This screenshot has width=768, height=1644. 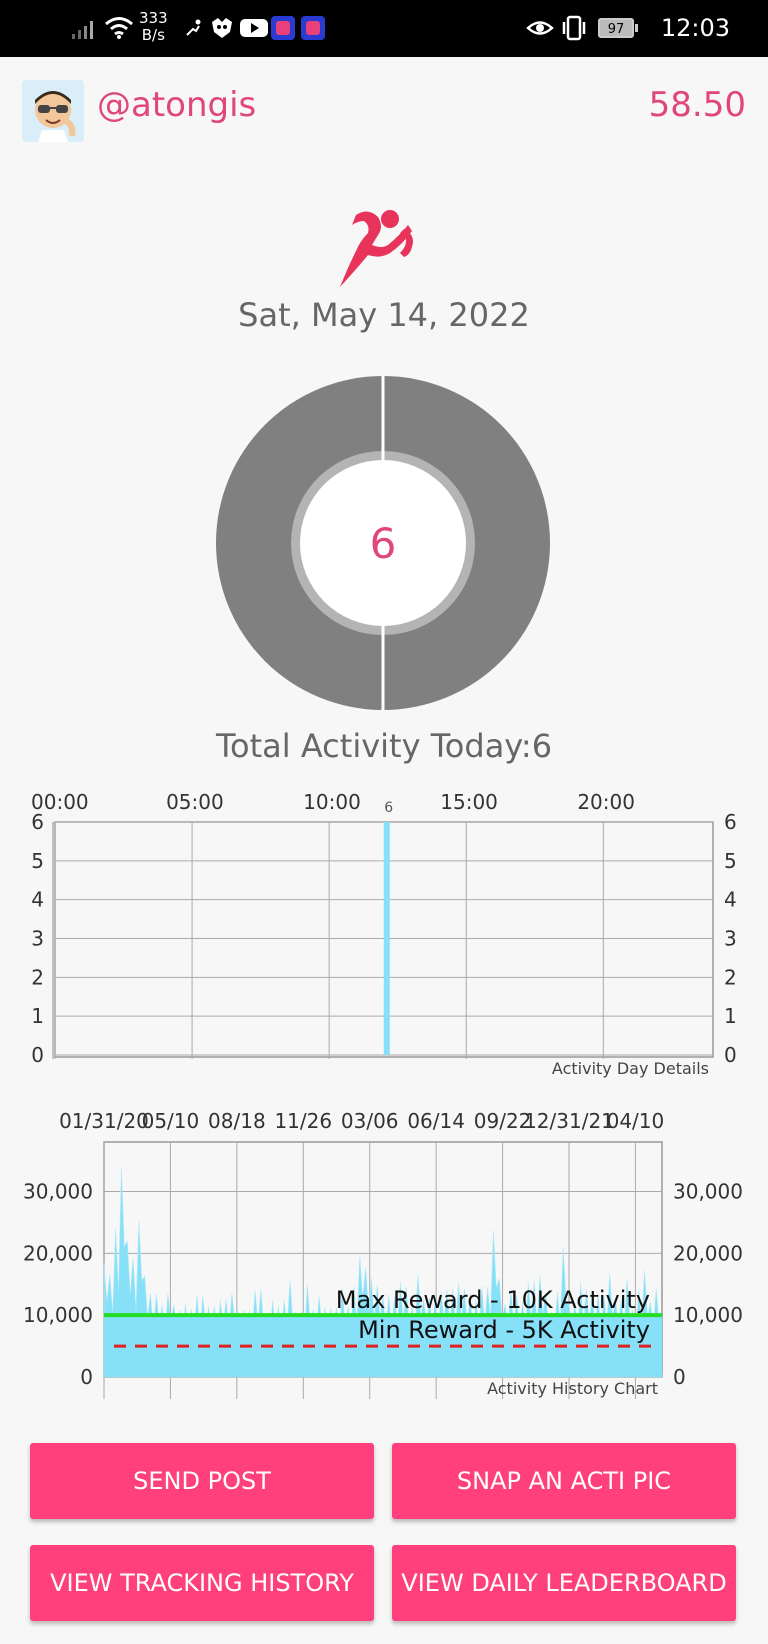 I want to click on day-chart-y-tick-right: 2, so click(x=730, y=977).